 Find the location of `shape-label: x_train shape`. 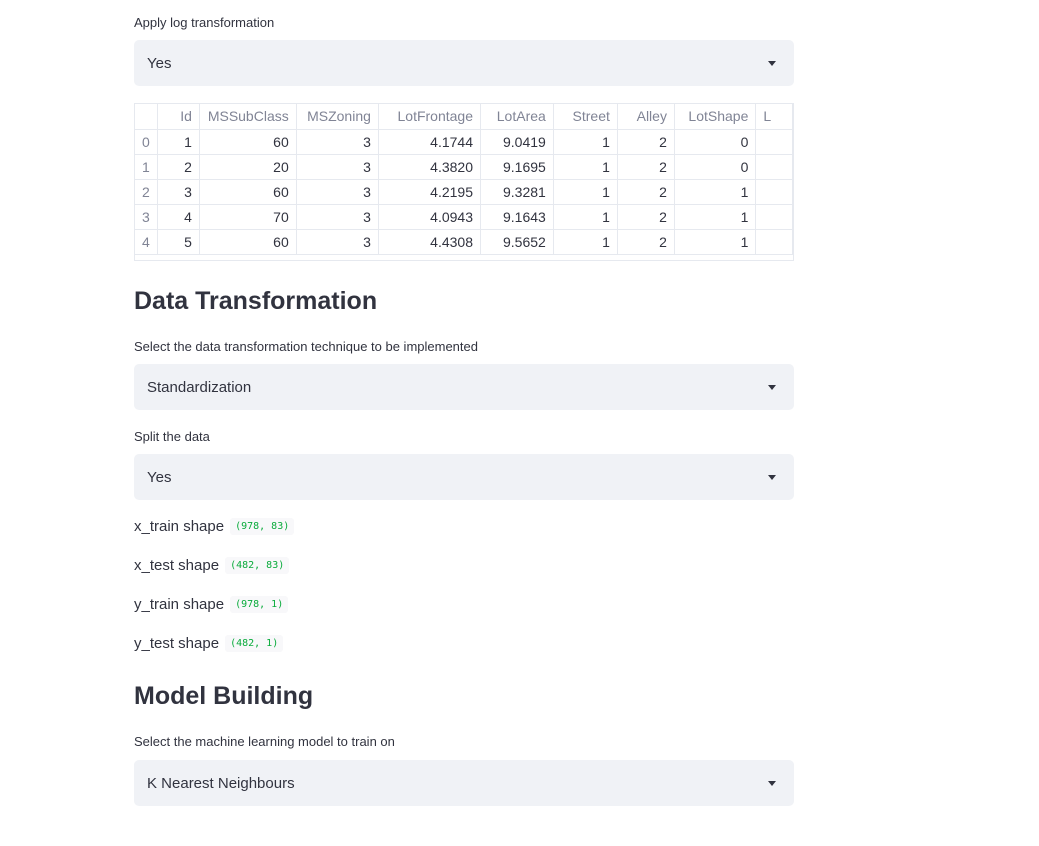

shape-label: x_train shape is located at coordinates (179, 526).